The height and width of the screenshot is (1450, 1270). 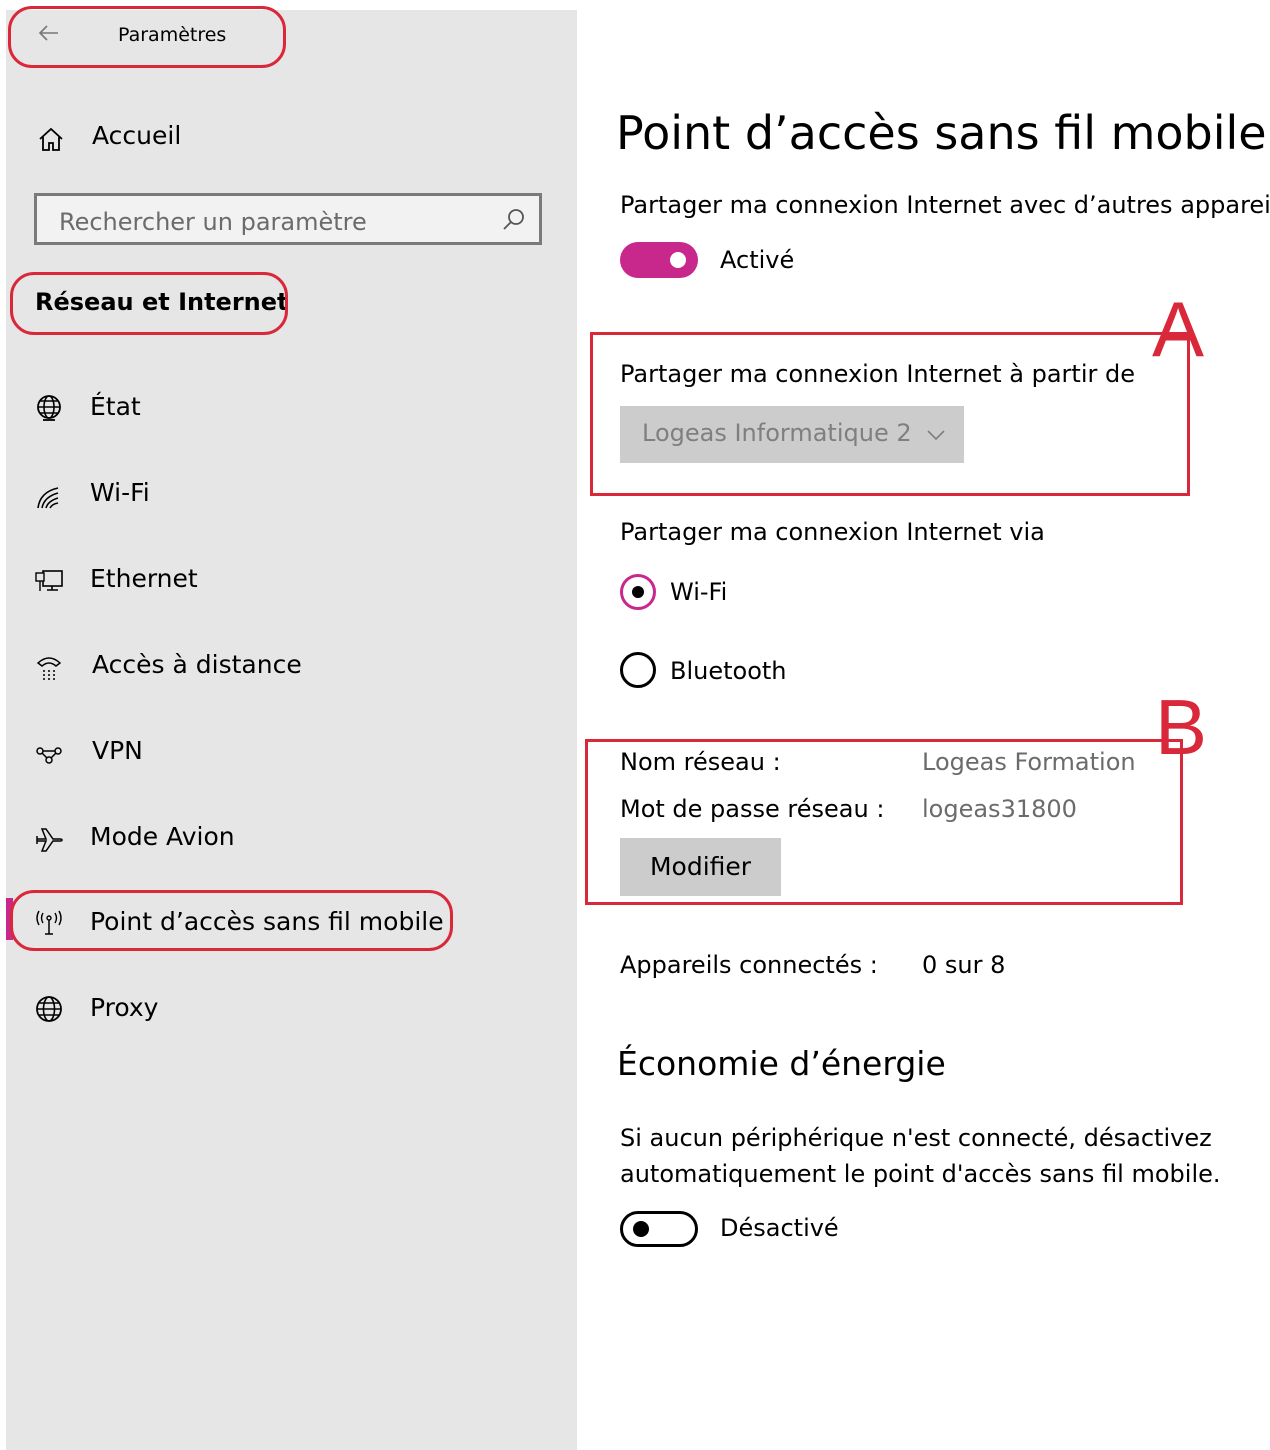 I want to click on annotation-oval-section, so click(x=149, y=303).